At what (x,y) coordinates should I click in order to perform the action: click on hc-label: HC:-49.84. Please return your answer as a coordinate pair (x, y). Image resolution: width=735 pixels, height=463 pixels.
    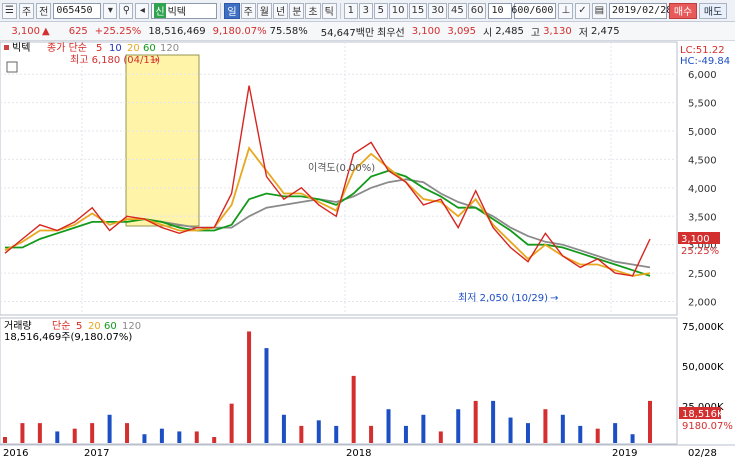
    Looking at the image, I should click on (705, 61).